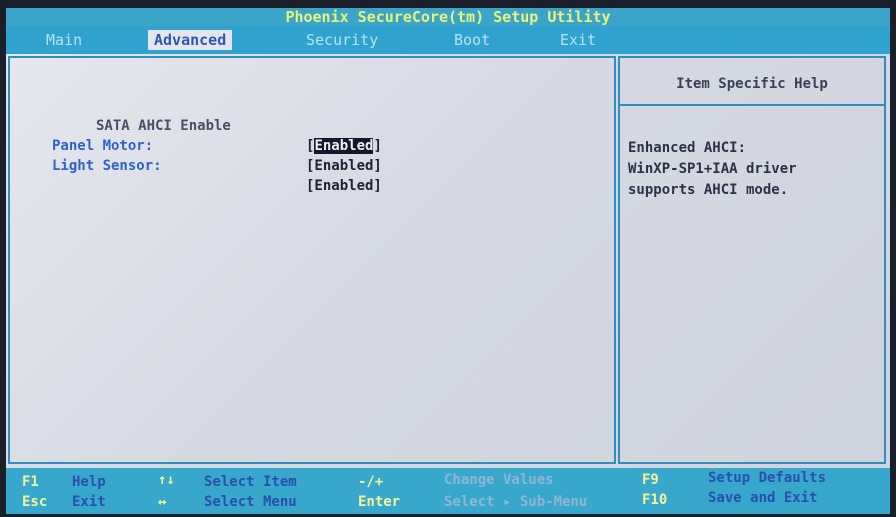 This screenshot has height=517, width=896. I want to click on menu-bar: Main Advanced Security Boot Exit, so click(448, 40).